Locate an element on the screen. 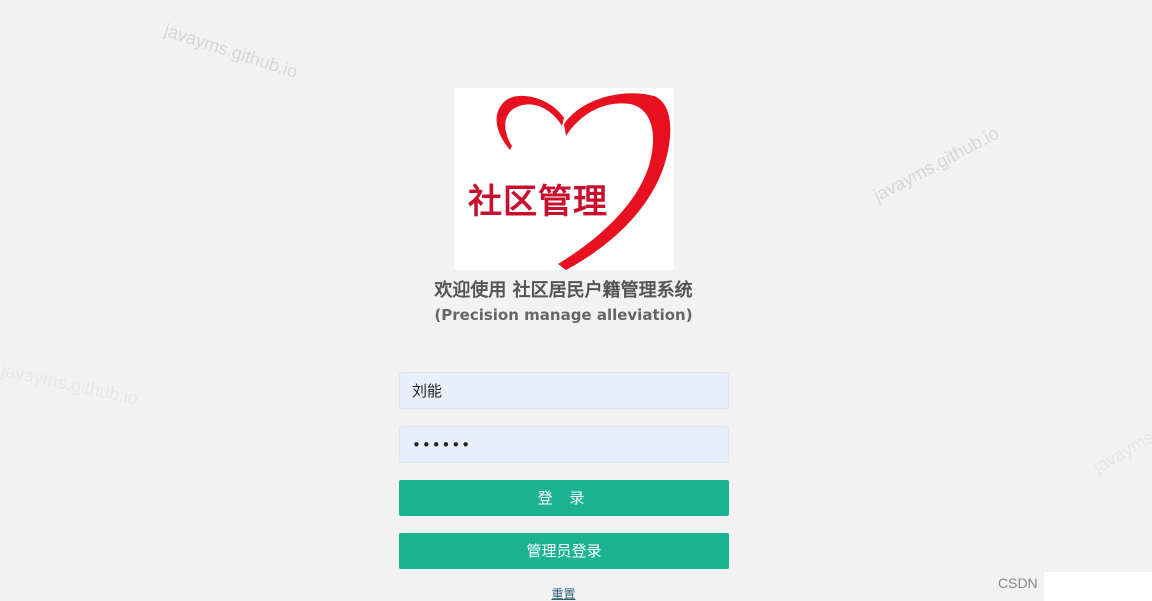 The width and height of the screenshot is (1152, 601). login-button: 登 录 is located at coordinates (564, 498).